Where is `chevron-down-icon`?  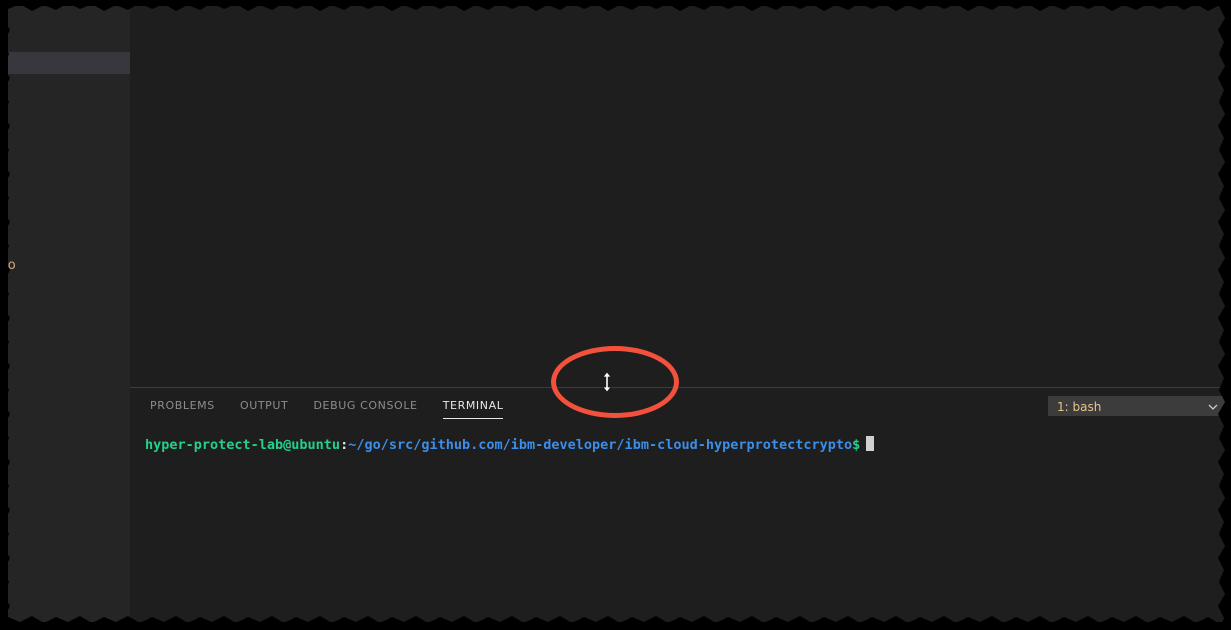
chevron-down-icon is located at coordinates (1213, 406).